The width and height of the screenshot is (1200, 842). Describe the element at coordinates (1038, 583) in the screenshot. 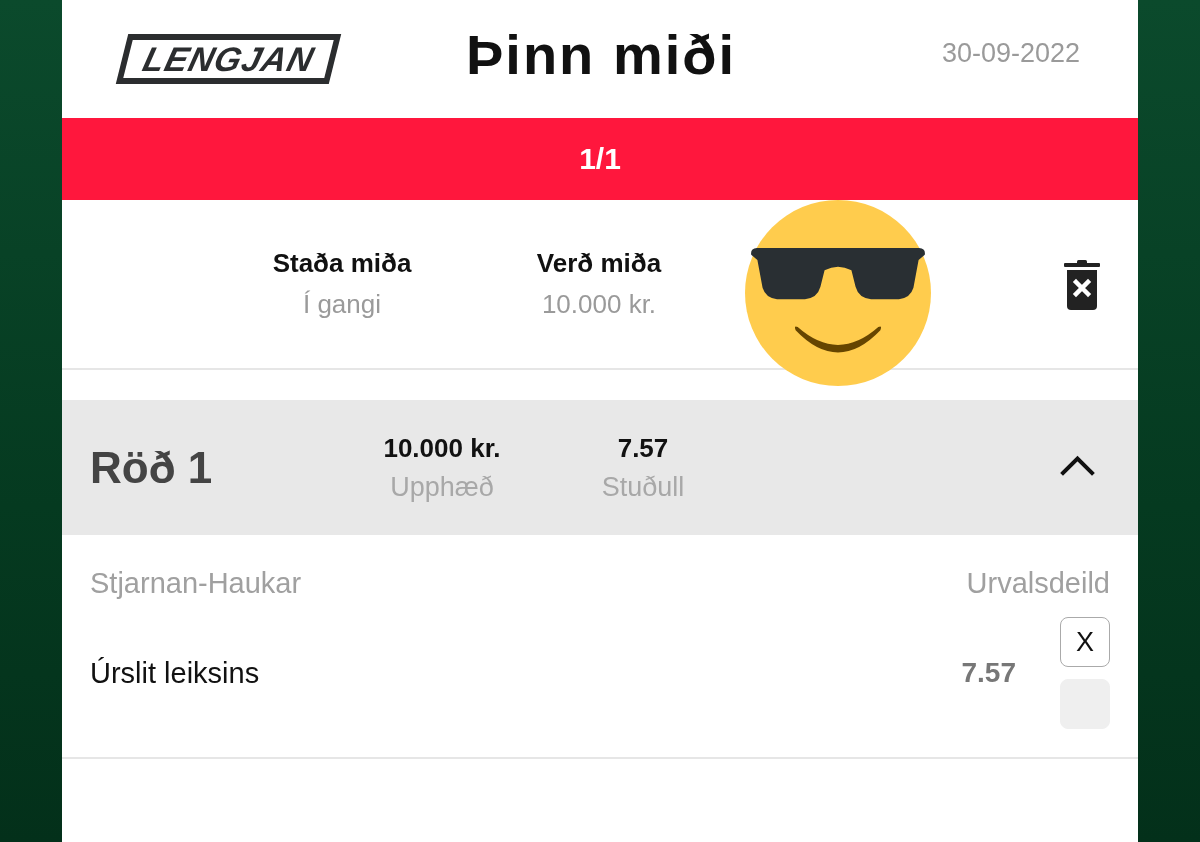

I see `league-name: Urvalsdeild` at that location.